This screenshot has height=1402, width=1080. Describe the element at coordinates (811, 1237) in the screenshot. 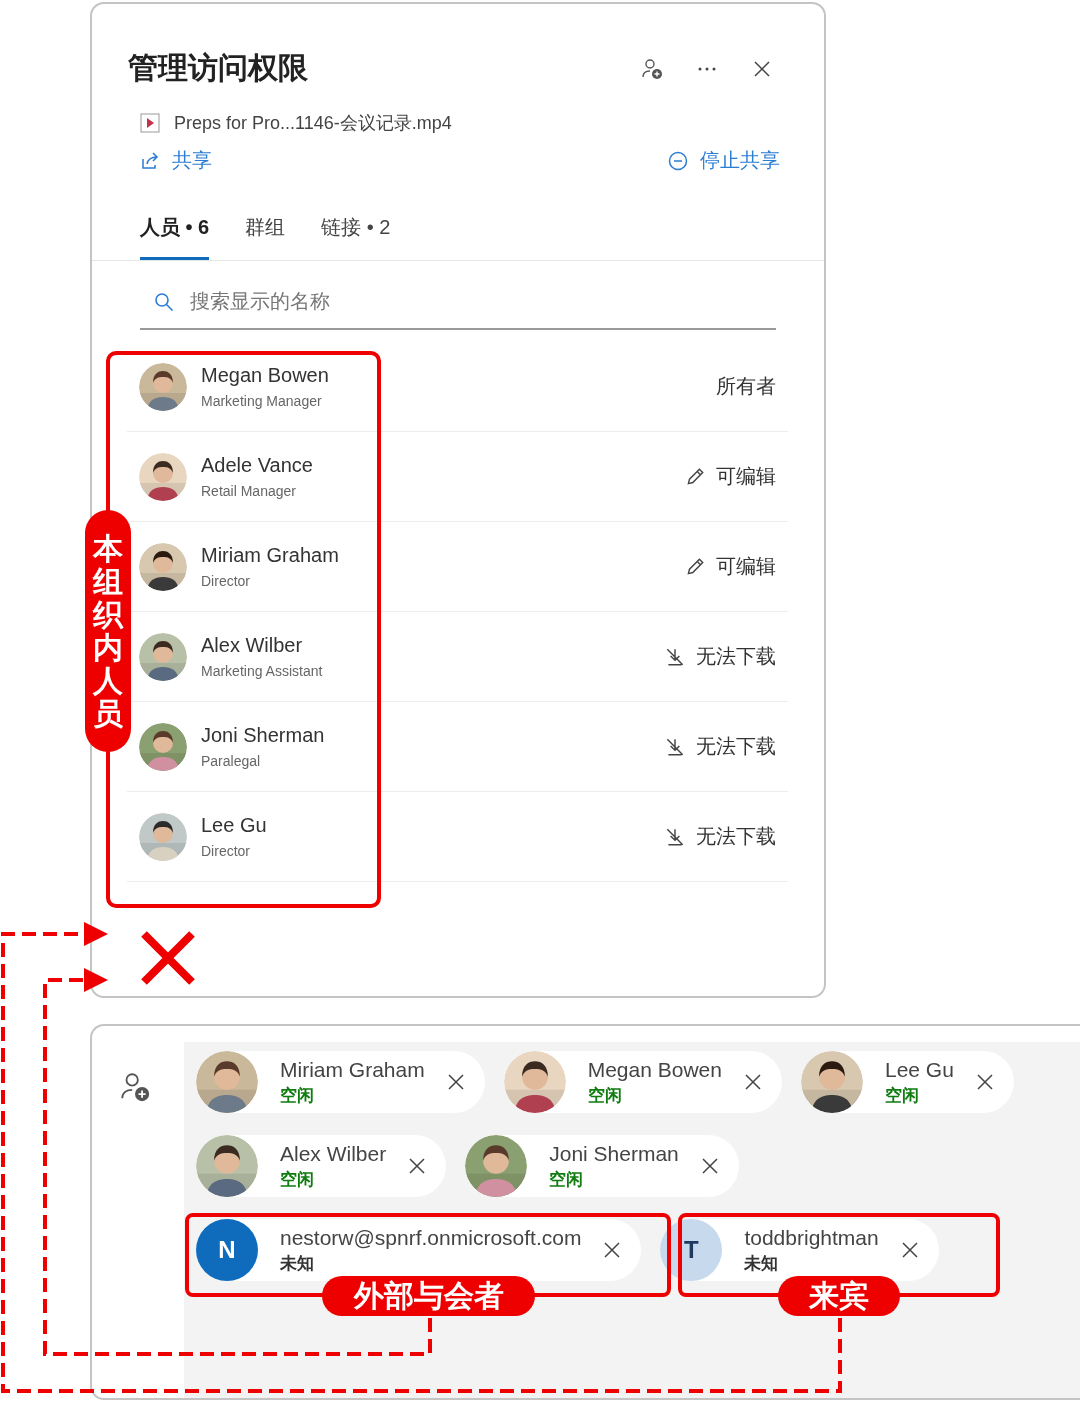

I see `attendee-name: toddbrightman` at that location.